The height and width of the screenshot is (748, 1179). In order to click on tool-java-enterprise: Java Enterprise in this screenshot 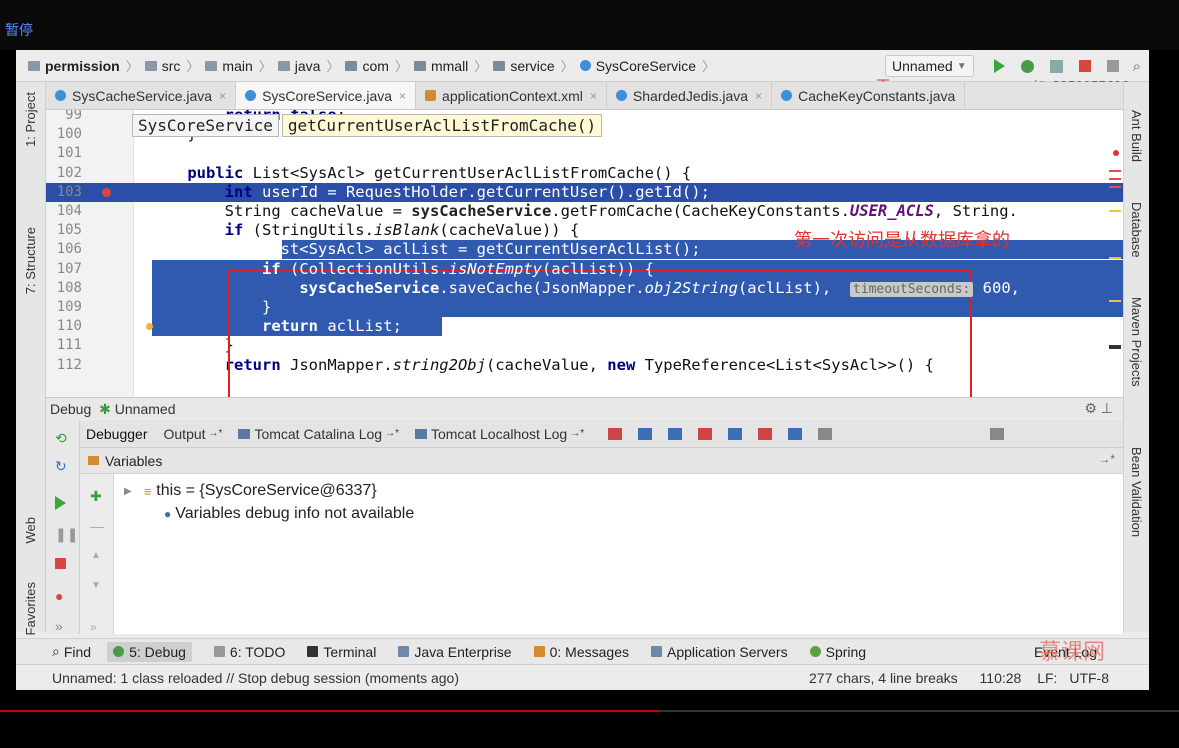, I will do `click(455, 652)`.